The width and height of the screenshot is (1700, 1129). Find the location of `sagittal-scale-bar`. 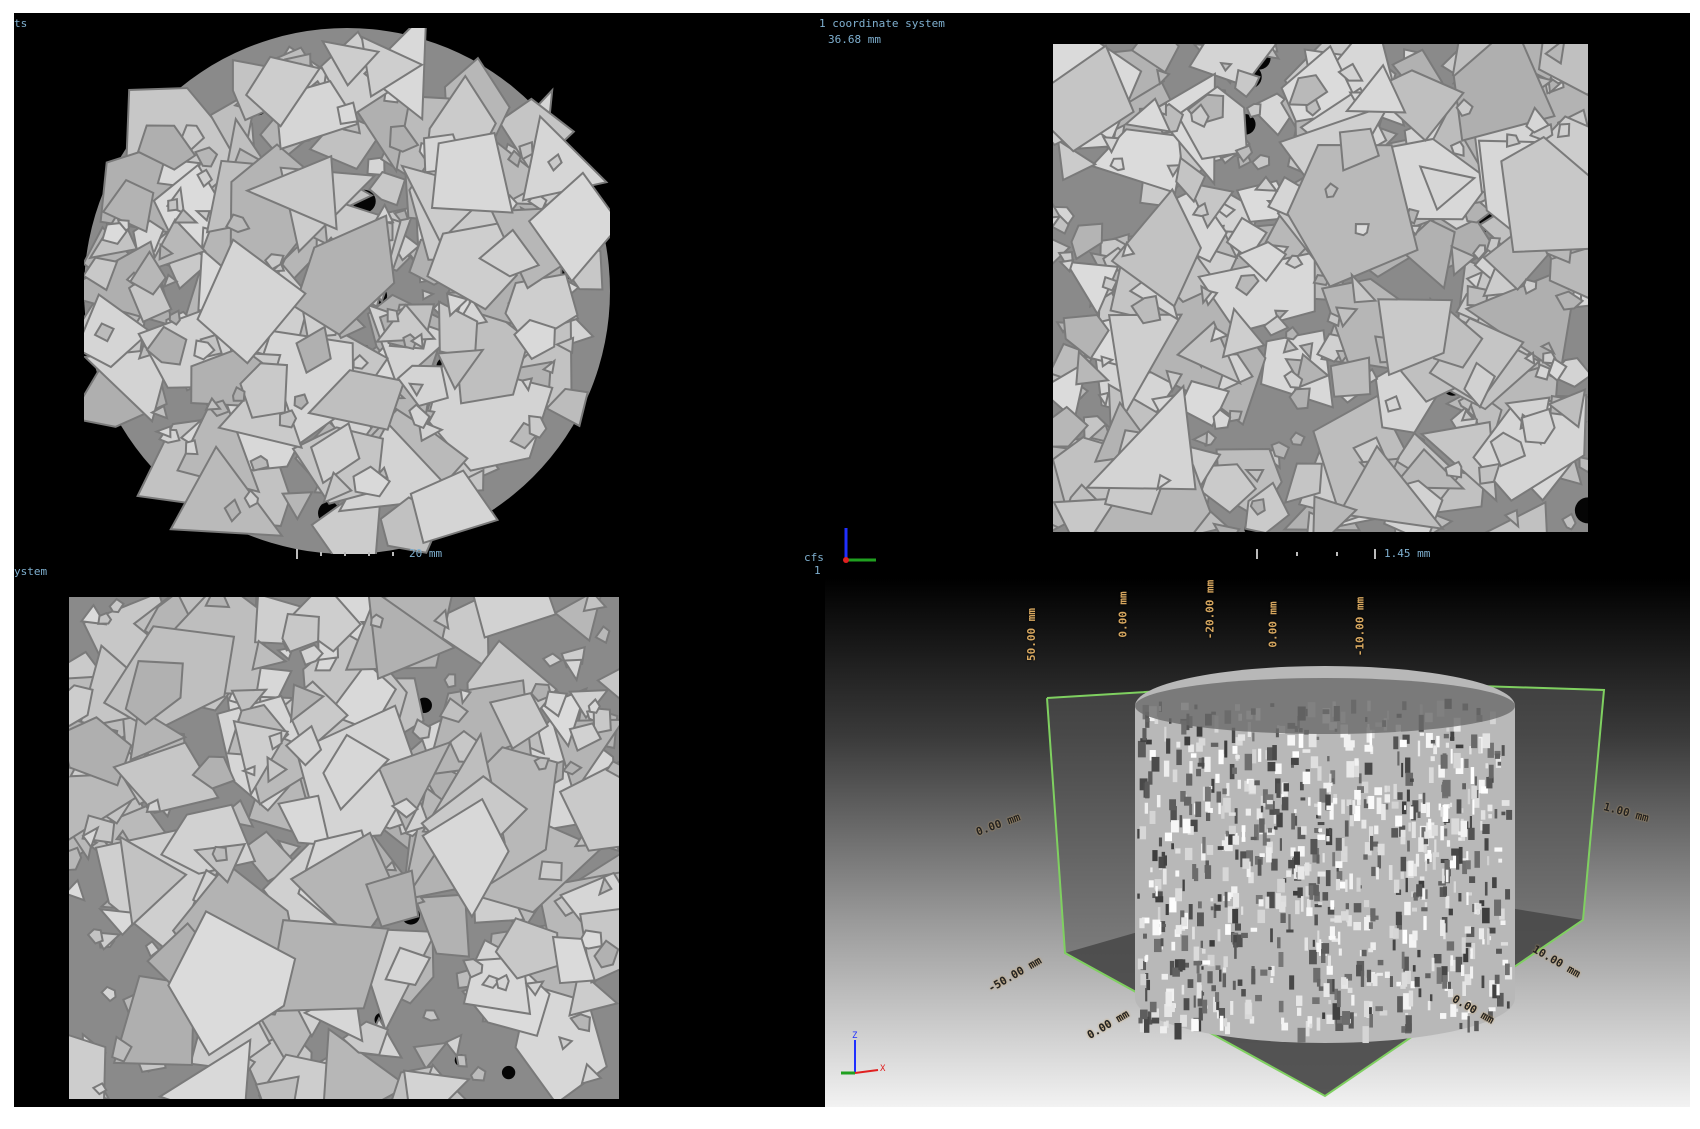

sagittal-scale-bar is located at coordinates (1316, 554).